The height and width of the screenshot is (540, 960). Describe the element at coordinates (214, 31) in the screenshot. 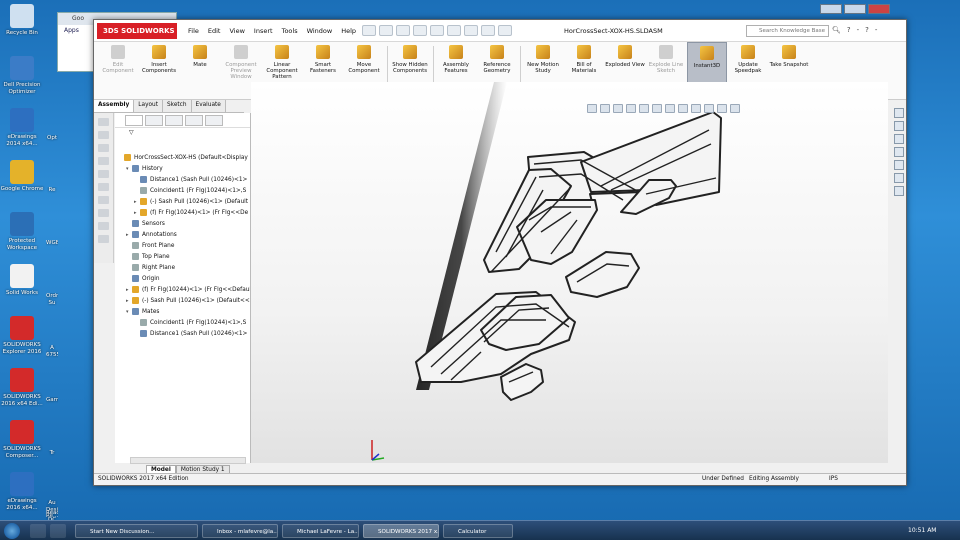

I see `menu-item-edit: Edit` at that location.